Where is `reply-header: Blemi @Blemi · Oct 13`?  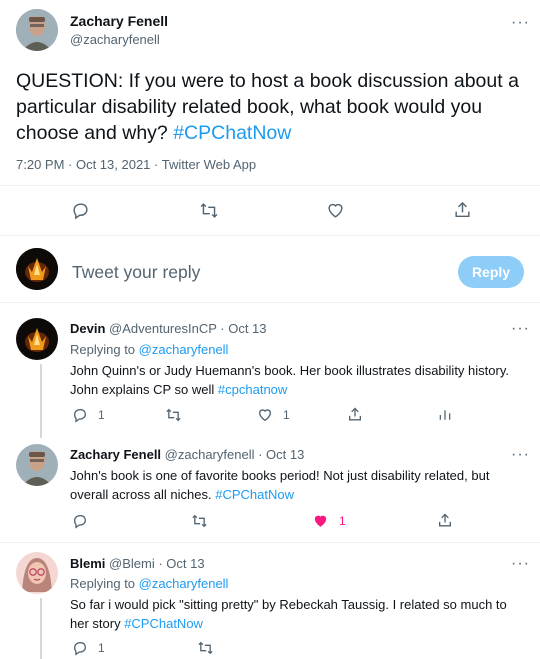
reply-header: Blemi @Blemi · Oct 13 is located at coordinates (137, 563).